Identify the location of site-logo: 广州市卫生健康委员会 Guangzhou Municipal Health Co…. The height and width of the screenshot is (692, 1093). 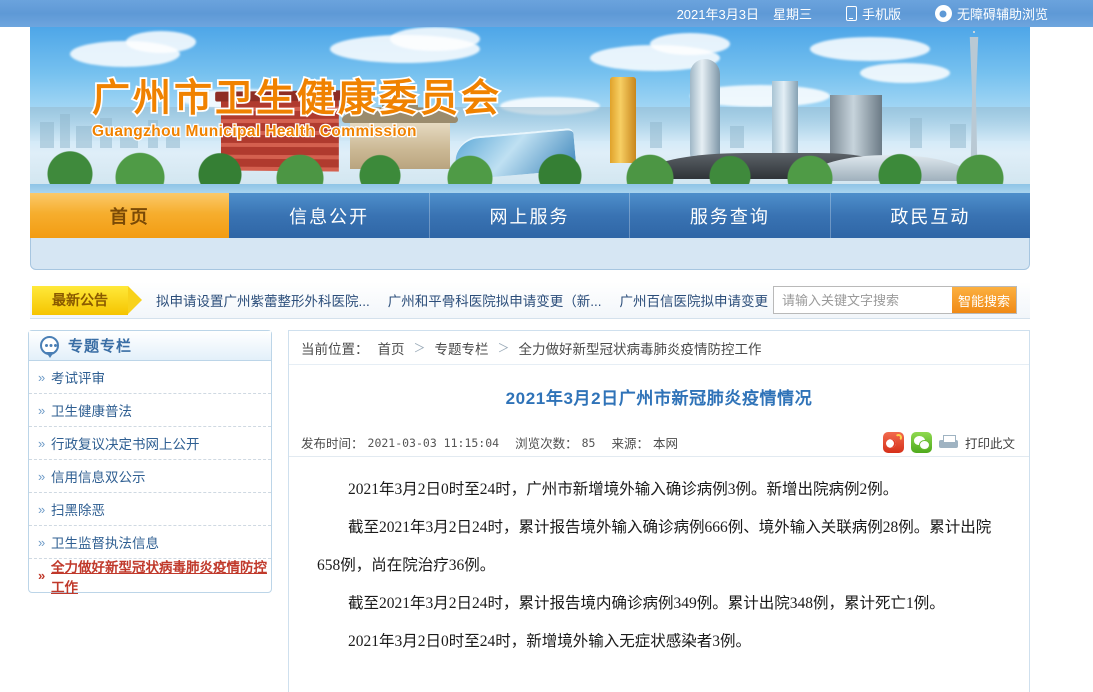
(296, 108).